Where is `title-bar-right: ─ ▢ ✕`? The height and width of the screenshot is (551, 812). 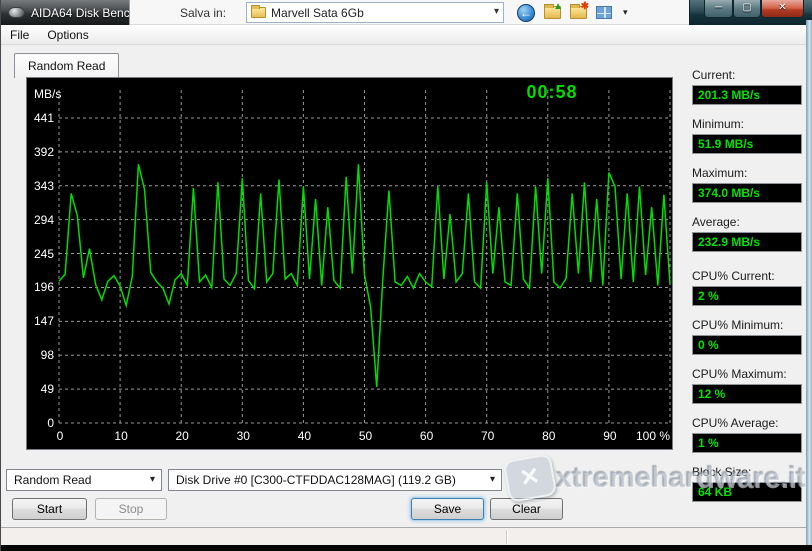
title-bar-right: ─ ▢ ✕ is located at coordinates (750, 12).